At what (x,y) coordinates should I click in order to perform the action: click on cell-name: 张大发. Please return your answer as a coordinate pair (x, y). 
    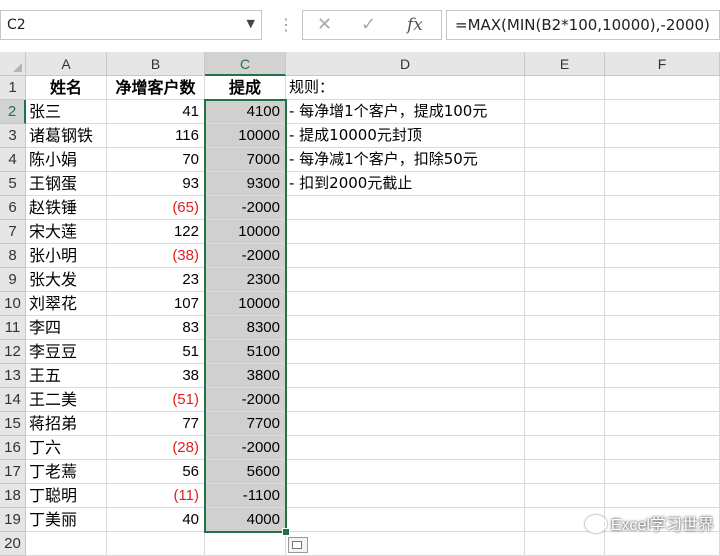
    Looking at the image, I should click on (66, 280).